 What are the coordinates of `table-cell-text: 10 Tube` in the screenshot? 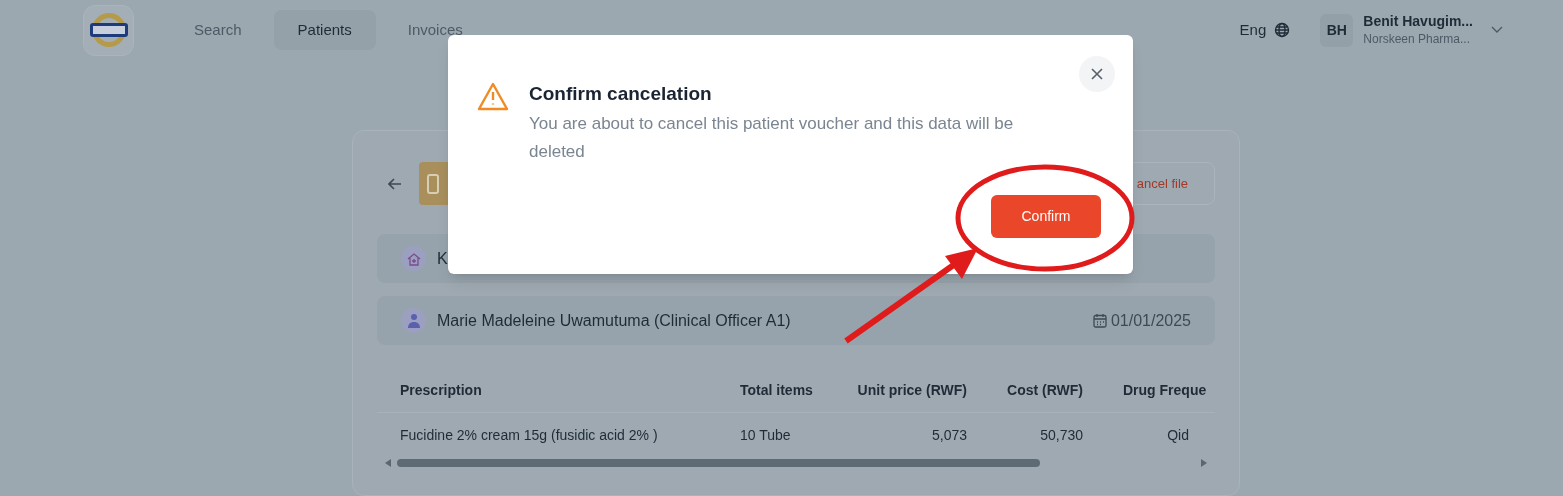 It's located at (766, 435).